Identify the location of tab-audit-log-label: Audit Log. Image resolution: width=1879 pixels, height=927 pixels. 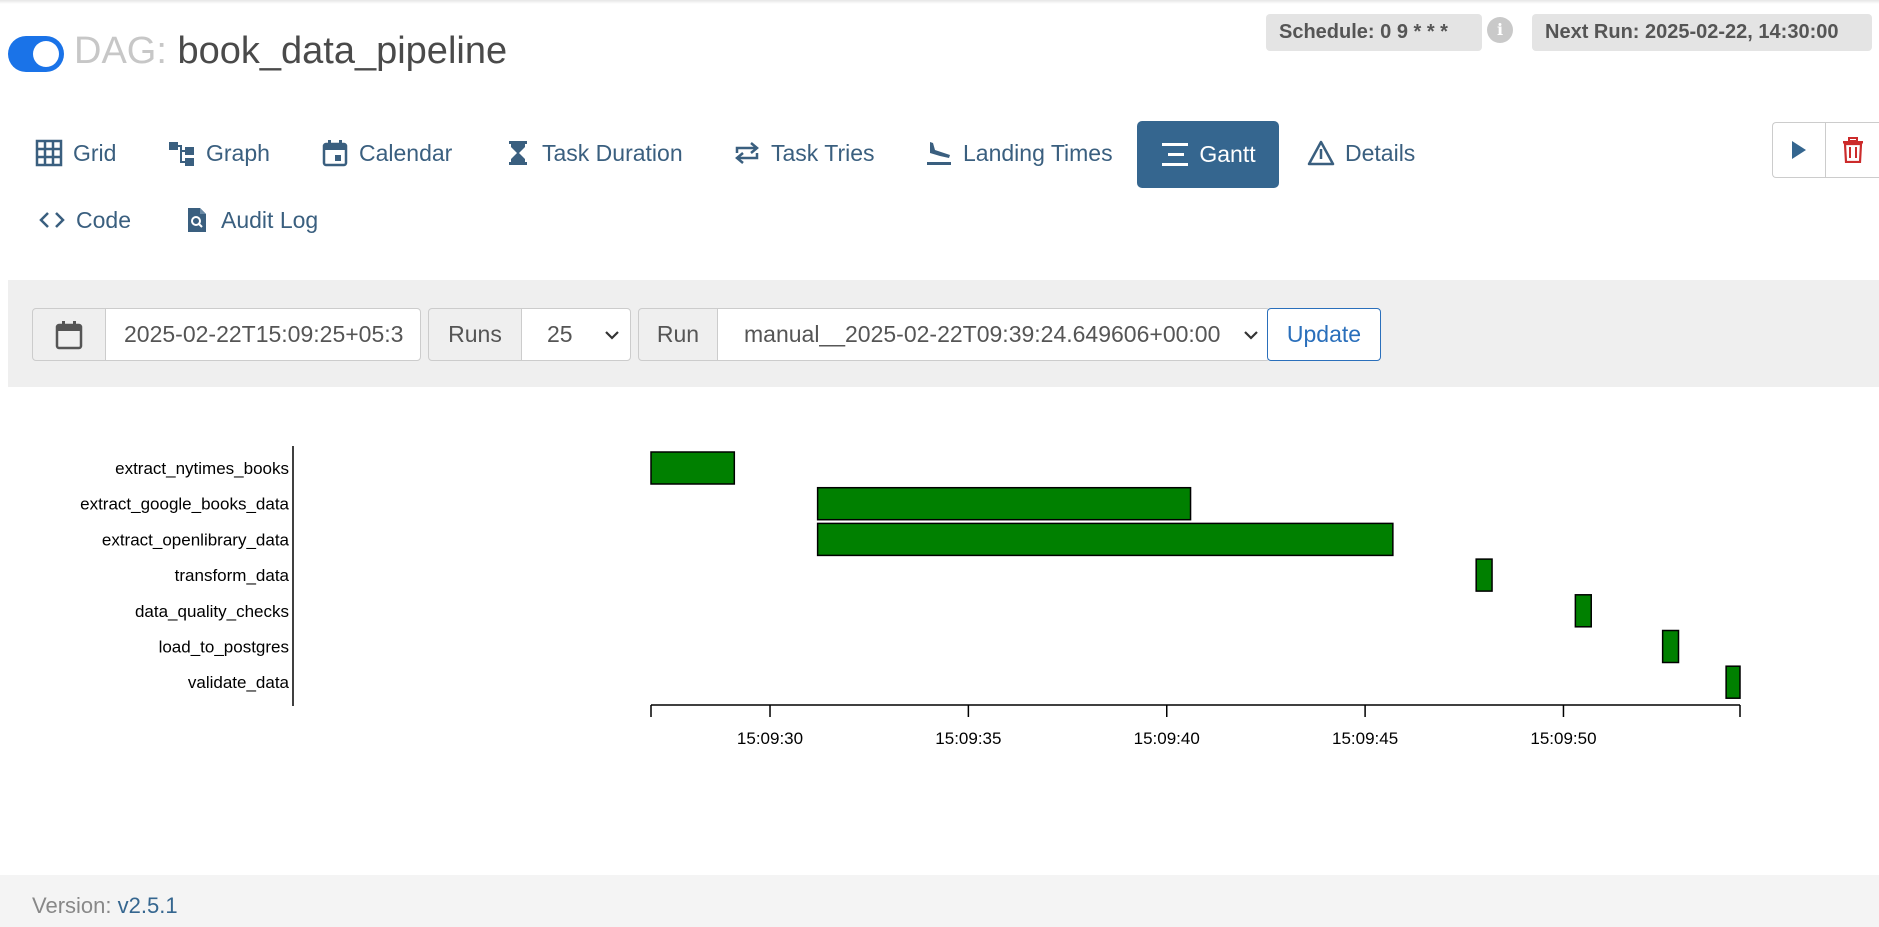
(270, 219).